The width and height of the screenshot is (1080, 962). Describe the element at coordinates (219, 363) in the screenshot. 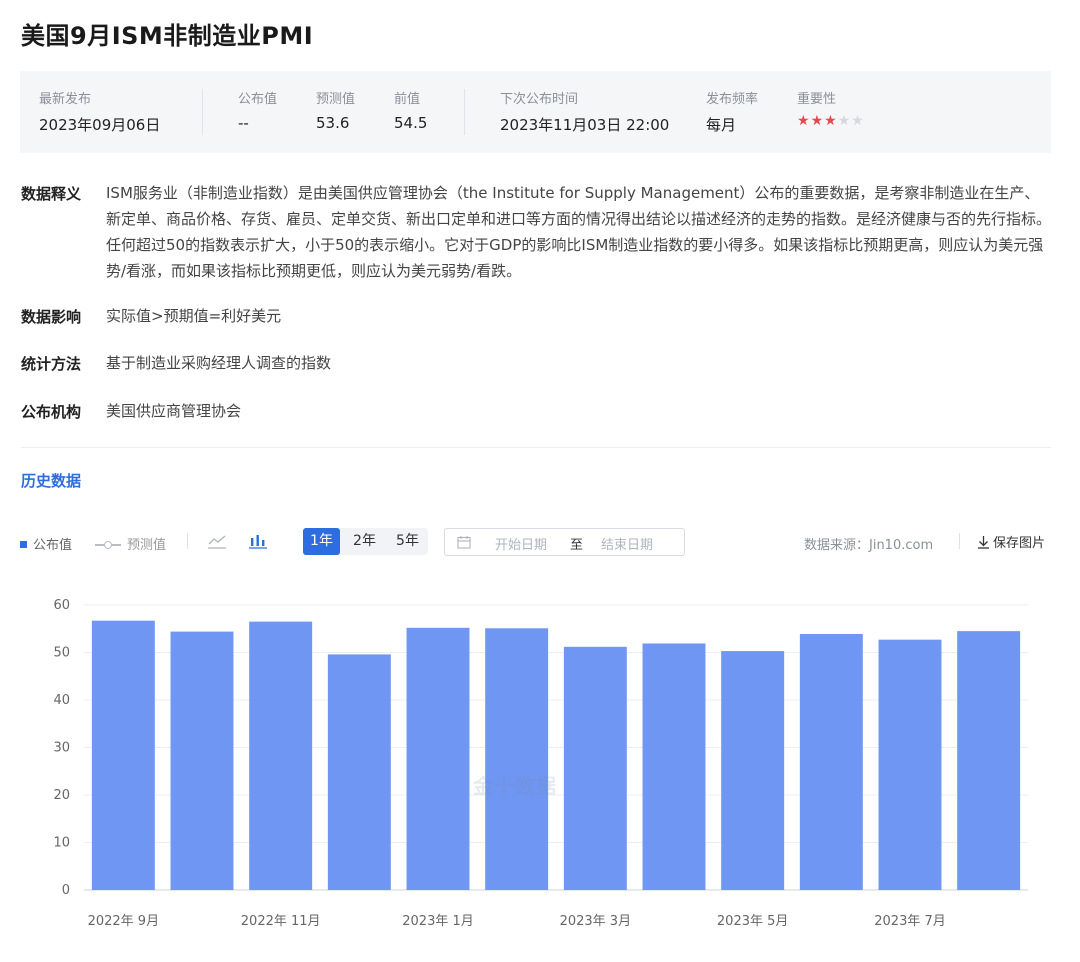

I see `method-text: 基于制造业采购经理人调查的指数` at that location.